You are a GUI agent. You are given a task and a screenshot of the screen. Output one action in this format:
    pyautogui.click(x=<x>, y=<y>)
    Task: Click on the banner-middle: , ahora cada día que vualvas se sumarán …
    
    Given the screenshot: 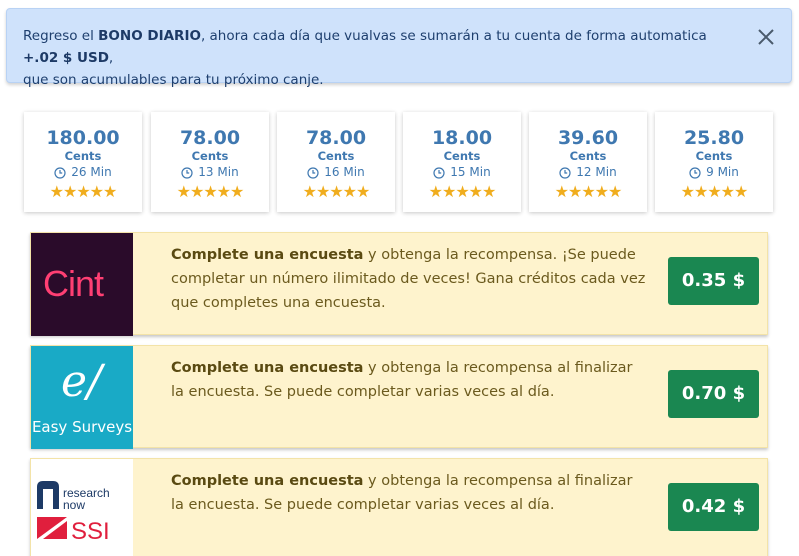 What is the action you would take?
    pyautogui.click(x=453, y=36)
    